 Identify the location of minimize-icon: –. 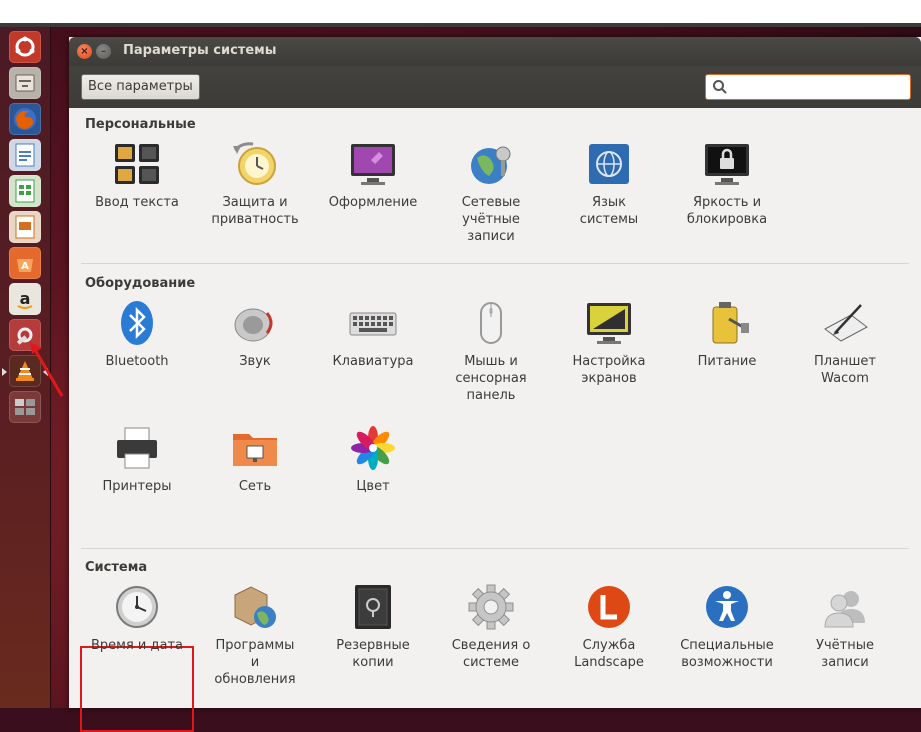
(103, 51).